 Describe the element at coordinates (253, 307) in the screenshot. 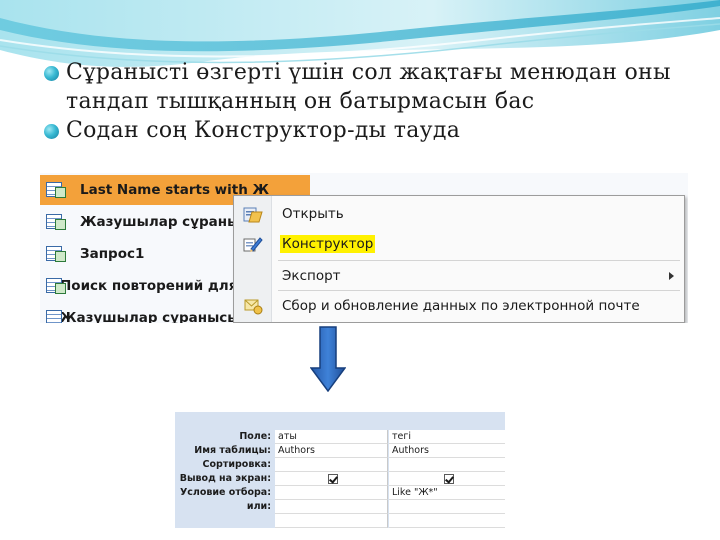

I see `collect-data-icon` at that location.